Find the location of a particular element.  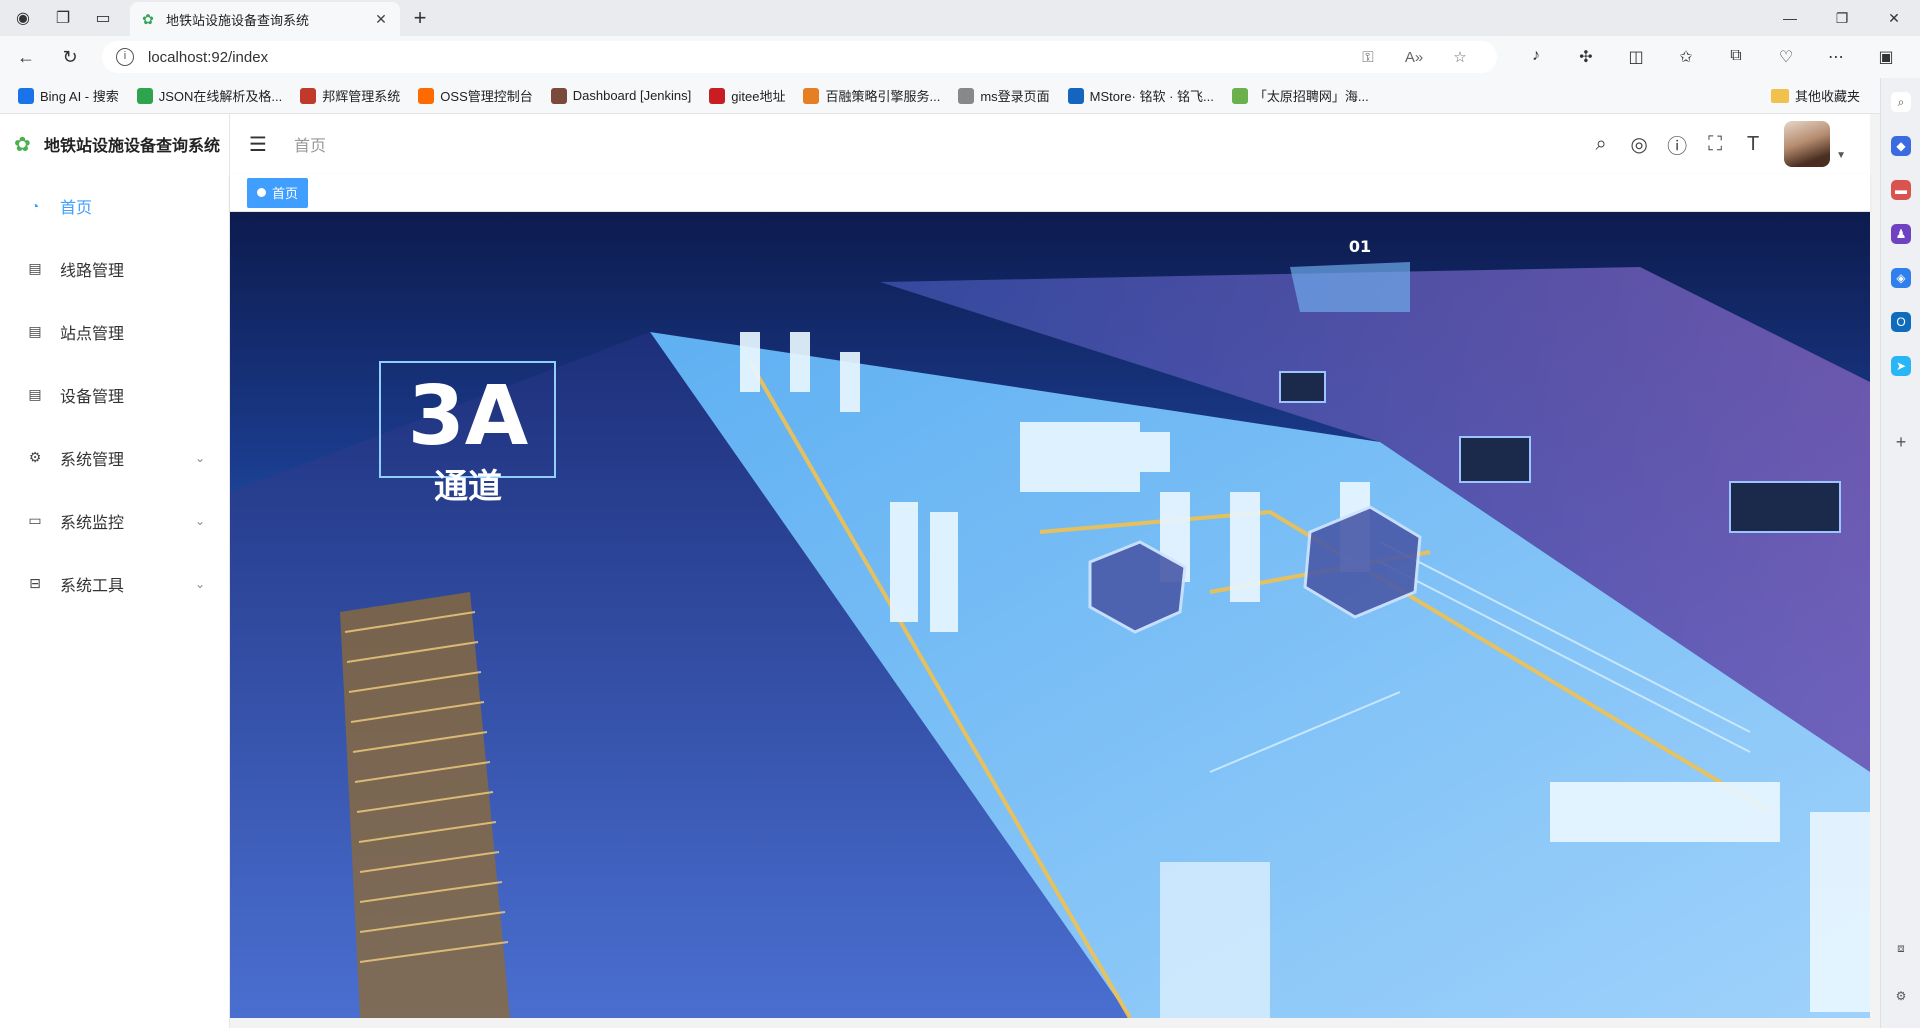

settings-gear-icon: ⚙ is located at coordinates (1901, 996).